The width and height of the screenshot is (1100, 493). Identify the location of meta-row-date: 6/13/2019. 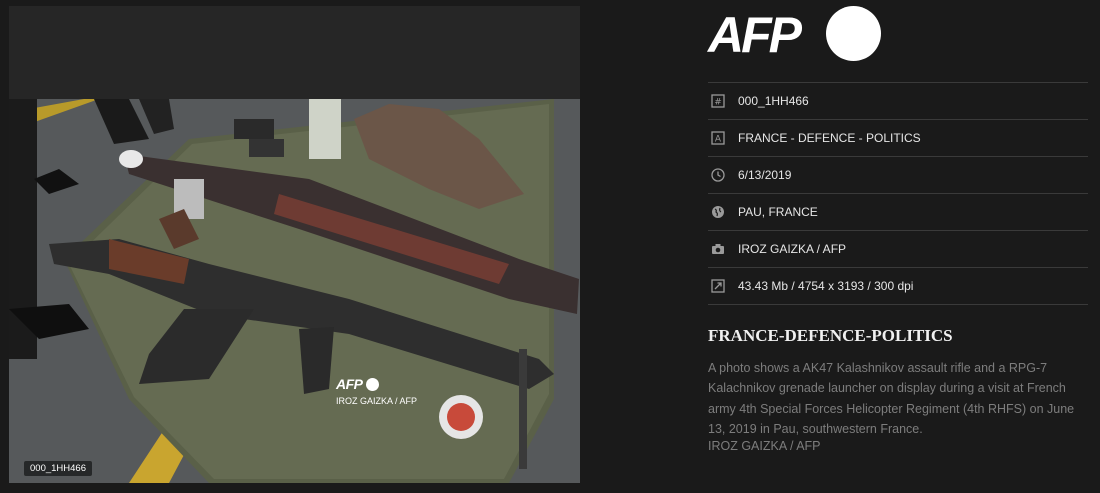
(898, 174).